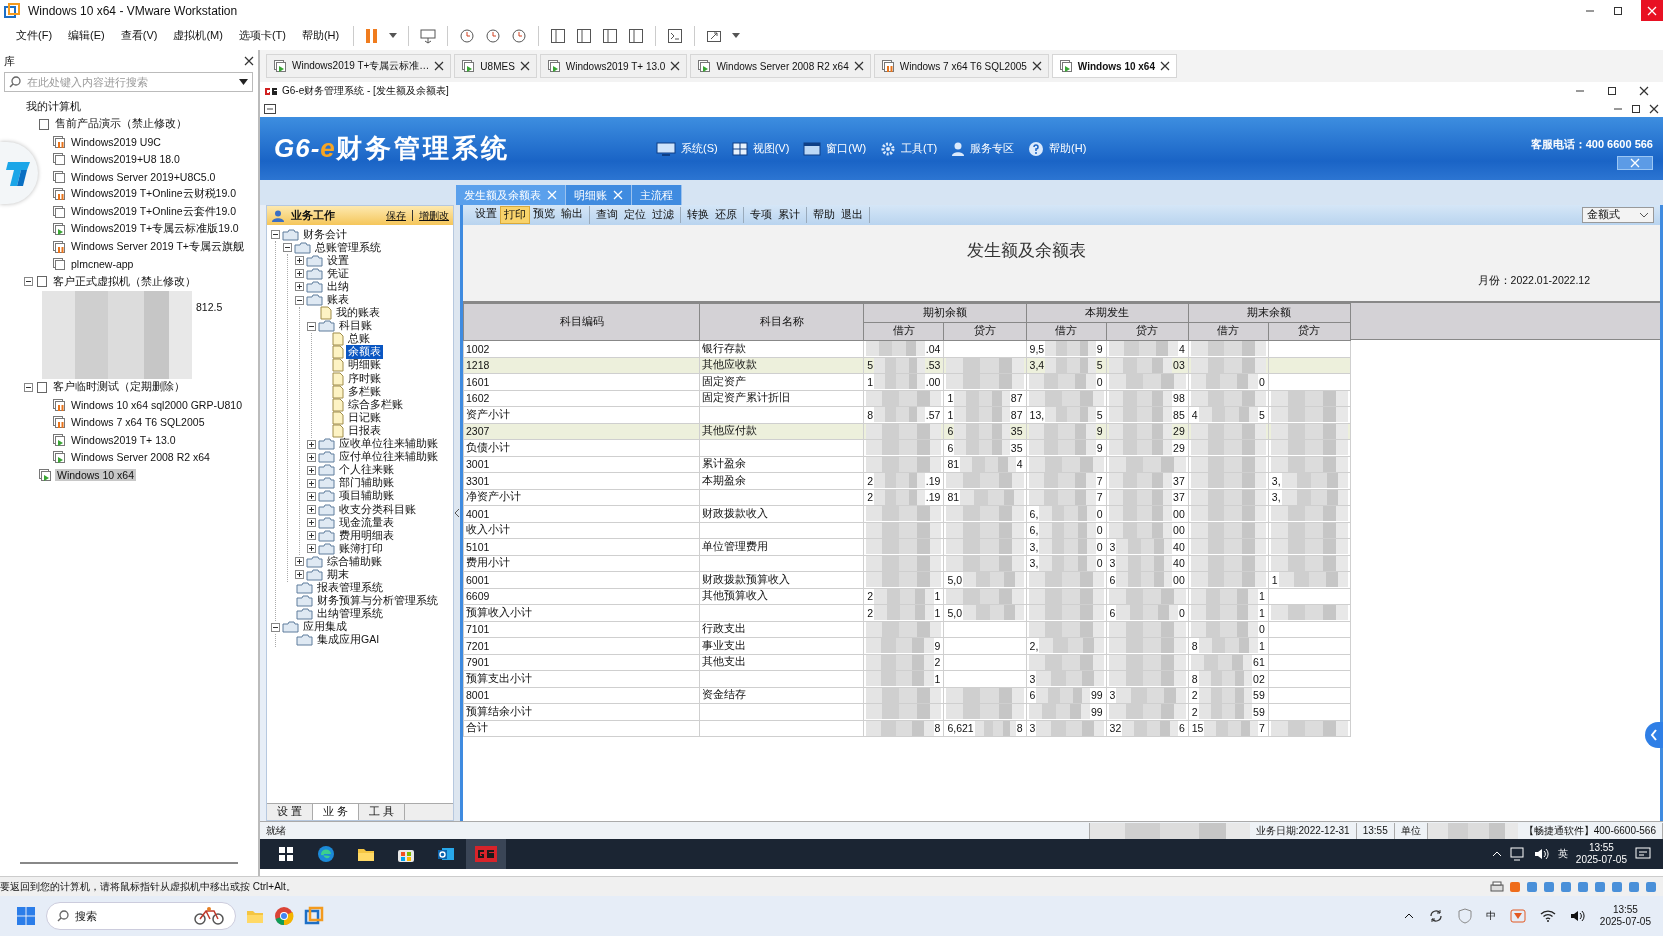 The width and height of the screenshot is (1663, 936). Describe the element at coordinates (907, 431) in the screenshot. I see `table-row: 2307 其他应付款 6 35 9 29` at that location.